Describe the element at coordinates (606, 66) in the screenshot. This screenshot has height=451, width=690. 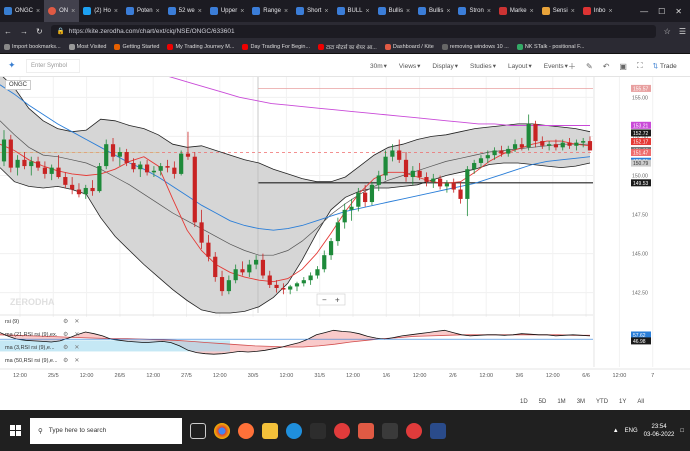
I see `undo-icon: ↶` at that location.